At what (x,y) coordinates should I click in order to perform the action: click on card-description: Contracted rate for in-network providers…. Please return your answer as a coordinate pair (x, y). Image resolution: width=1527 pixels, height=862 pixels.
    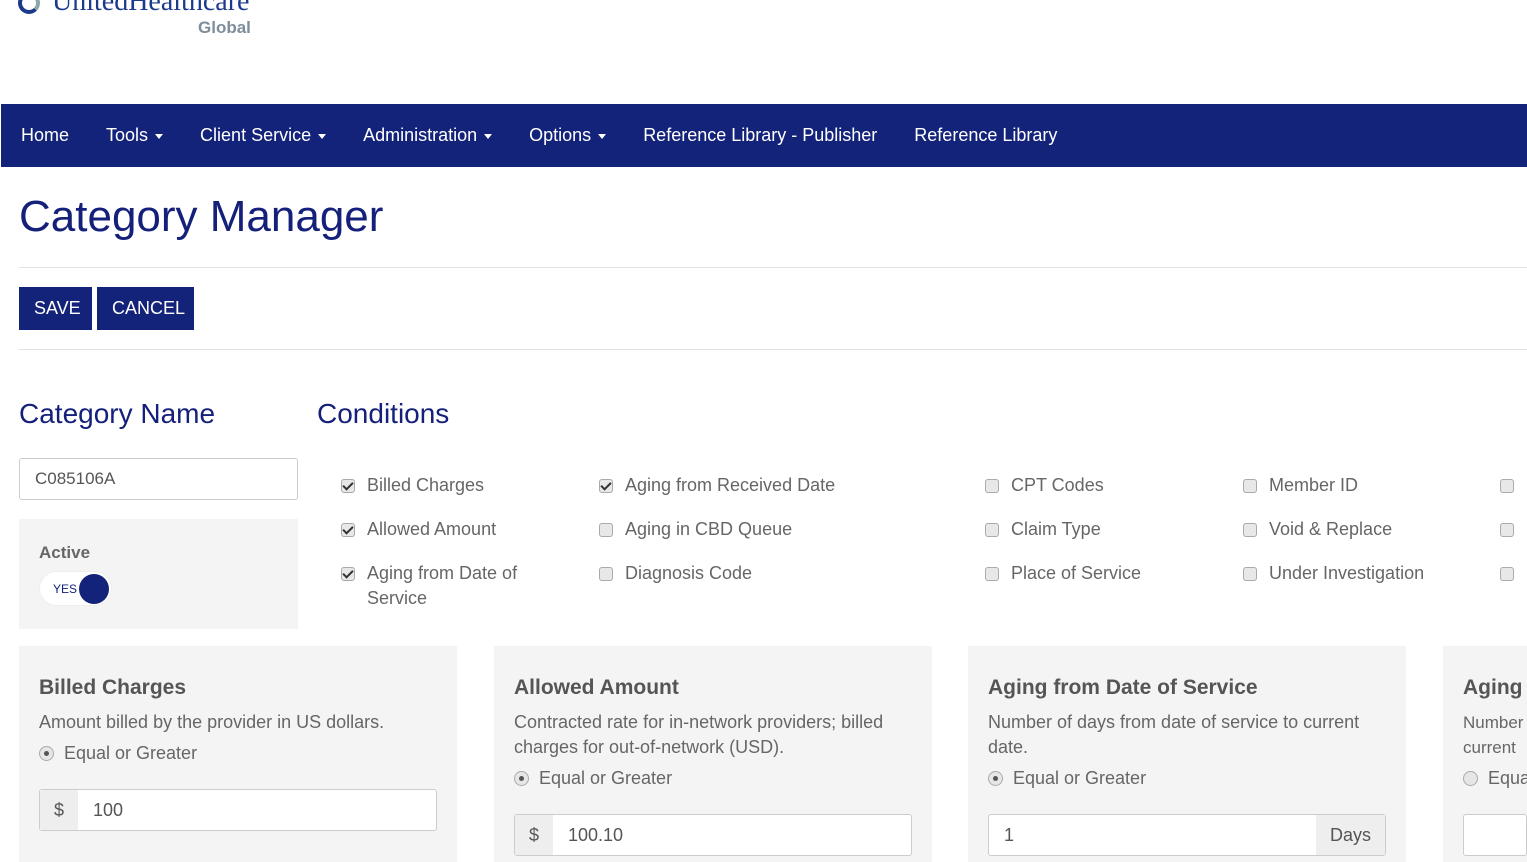
    Looking at the image, I should click on (699, 734).